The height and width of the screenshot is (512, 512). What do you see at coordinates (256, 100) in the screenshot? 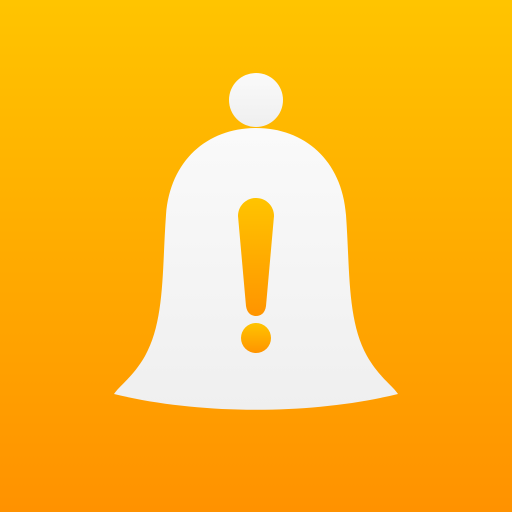
I see `bell-knob` at bounding box center [256, 100].